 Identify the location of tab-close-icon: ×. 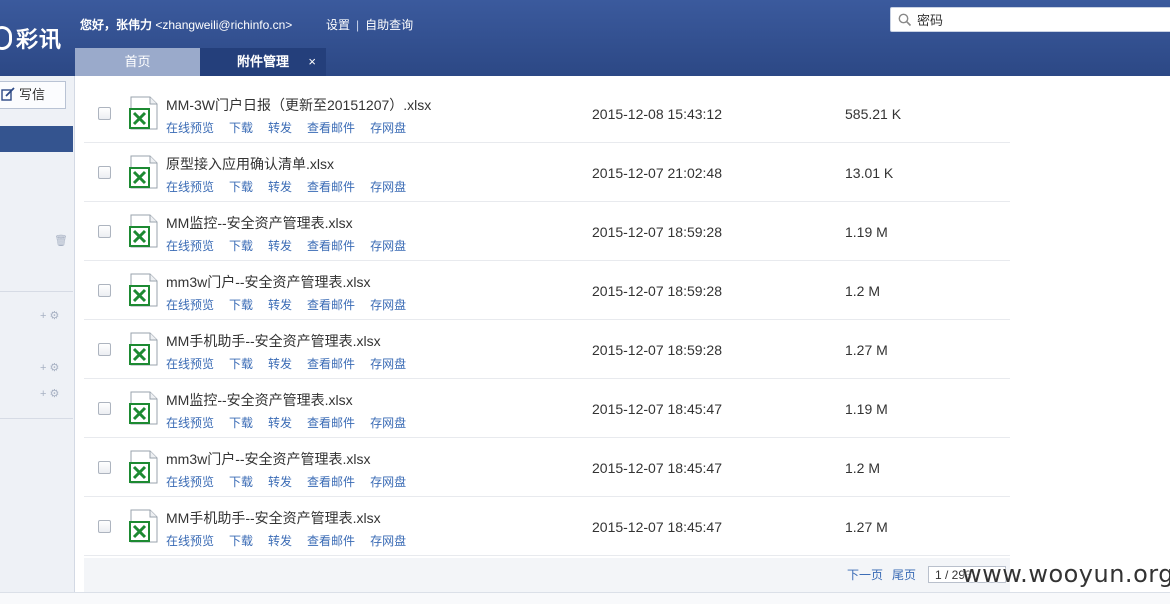
(312, 62).